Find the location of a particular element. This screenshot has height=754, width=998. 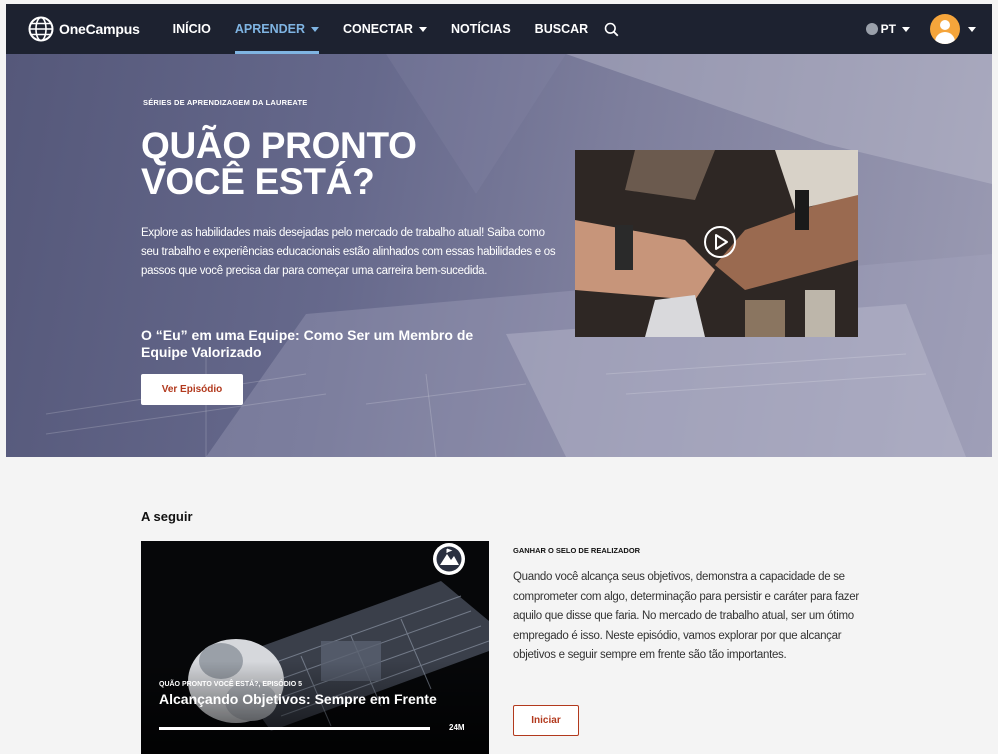

nav-item-label: NOTÍCIAS is located at coordinates (480, 29).